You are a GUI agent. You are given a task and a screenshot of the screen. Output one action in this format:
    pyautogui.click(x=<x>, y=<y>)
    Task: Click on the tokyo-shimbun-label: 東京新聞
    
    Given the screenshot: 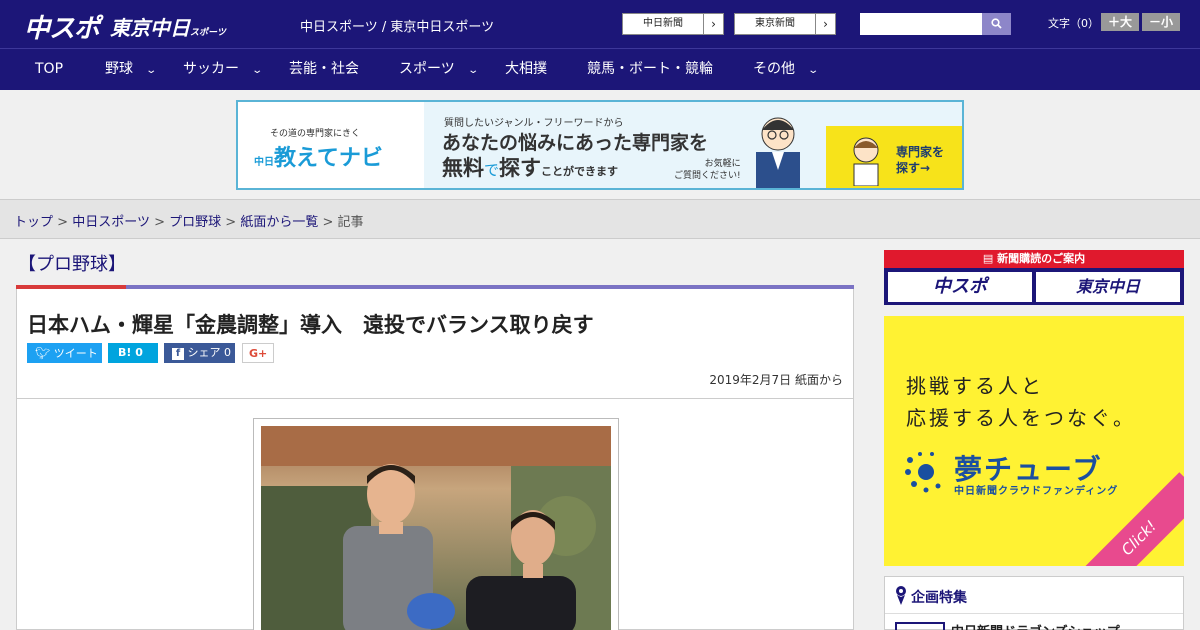 What is the action you would take?
    pyautogui.click(x=775, y=23)
    